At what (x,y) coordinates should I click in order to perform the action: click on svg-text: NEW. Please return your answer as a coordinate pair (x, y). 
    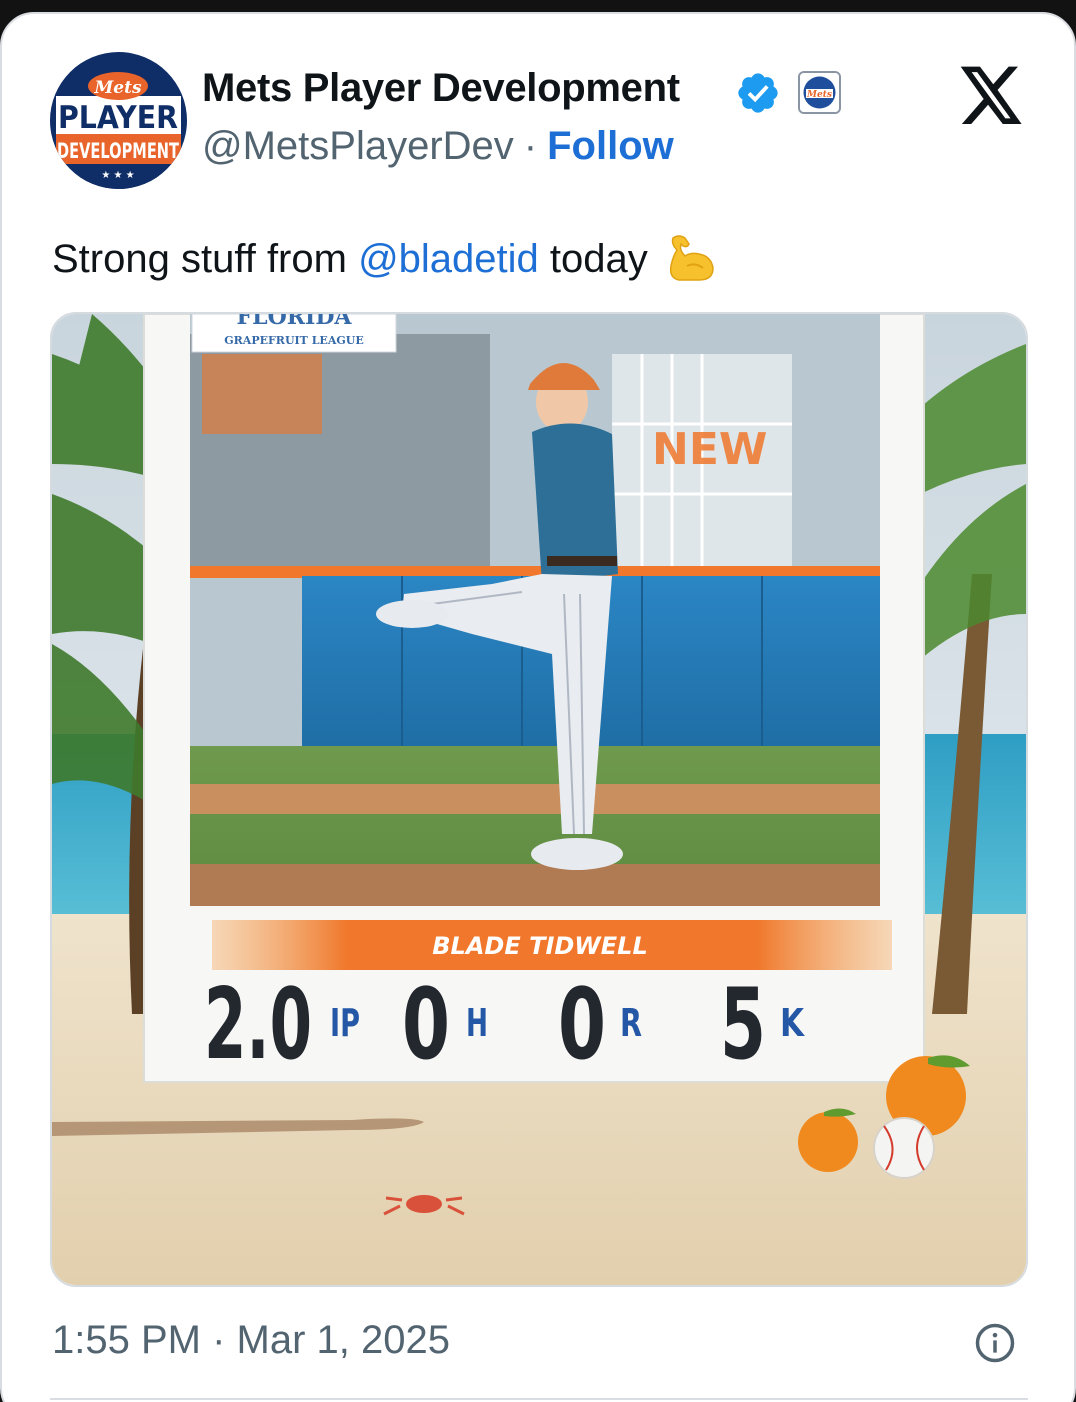
    Looking at the image, I should click on (709, 449).